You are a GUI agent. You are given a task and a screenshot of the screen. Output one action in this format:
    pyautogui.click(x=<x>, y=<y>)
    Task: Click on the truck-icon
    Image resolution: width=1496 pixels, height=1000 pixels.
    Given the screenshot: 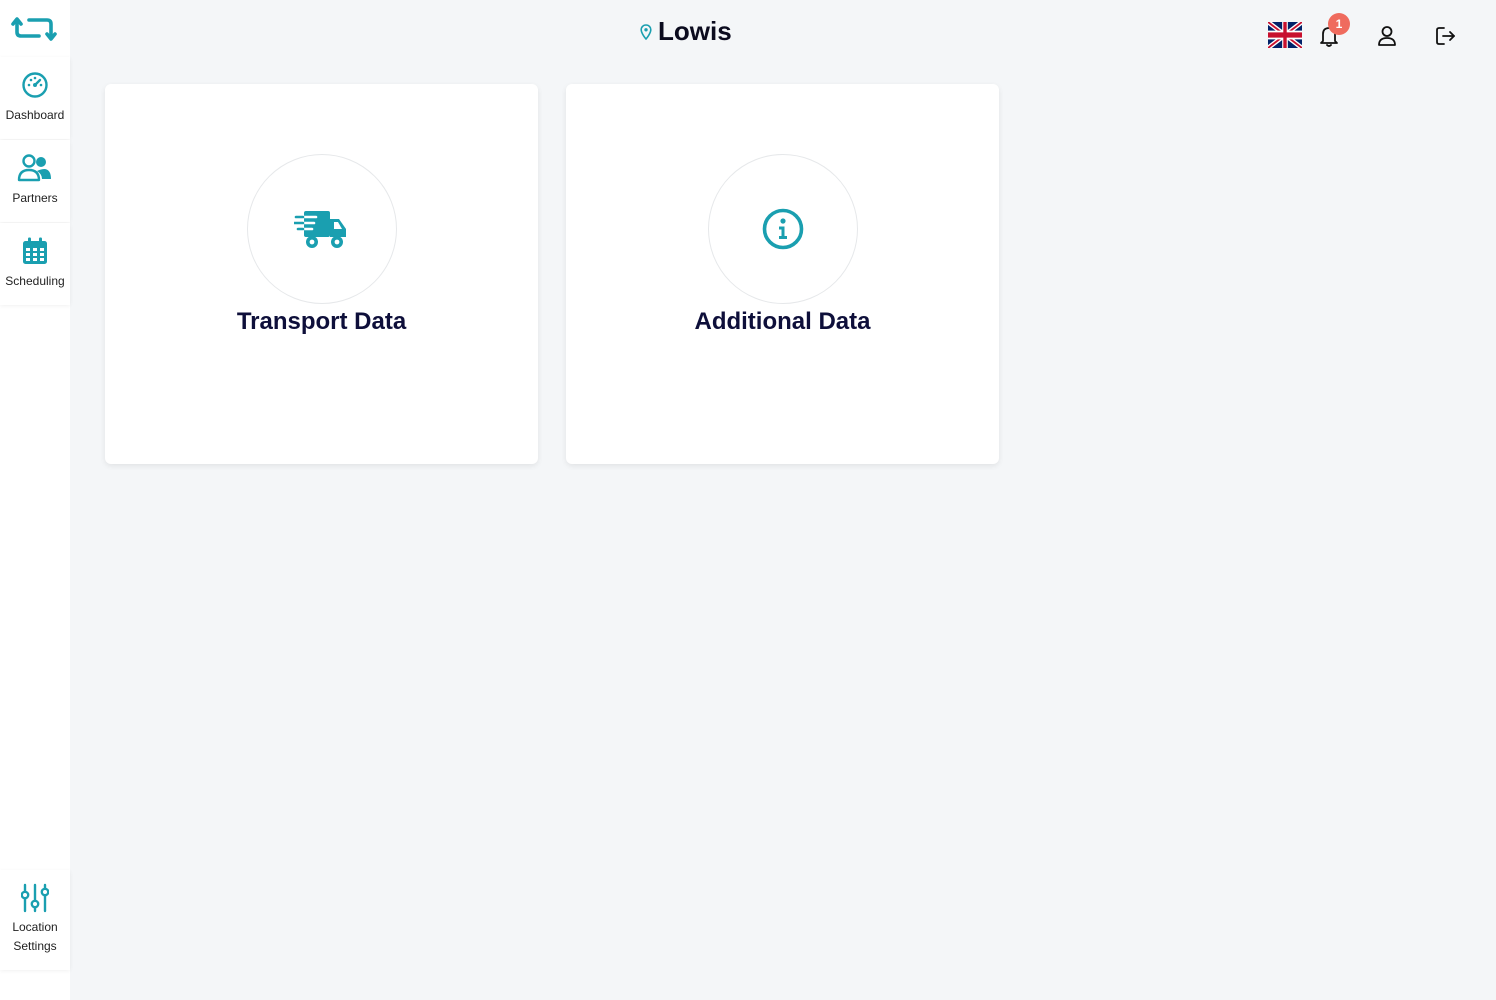 What is the action you would take?
    pyautogui.click(x=319, y=229)
    